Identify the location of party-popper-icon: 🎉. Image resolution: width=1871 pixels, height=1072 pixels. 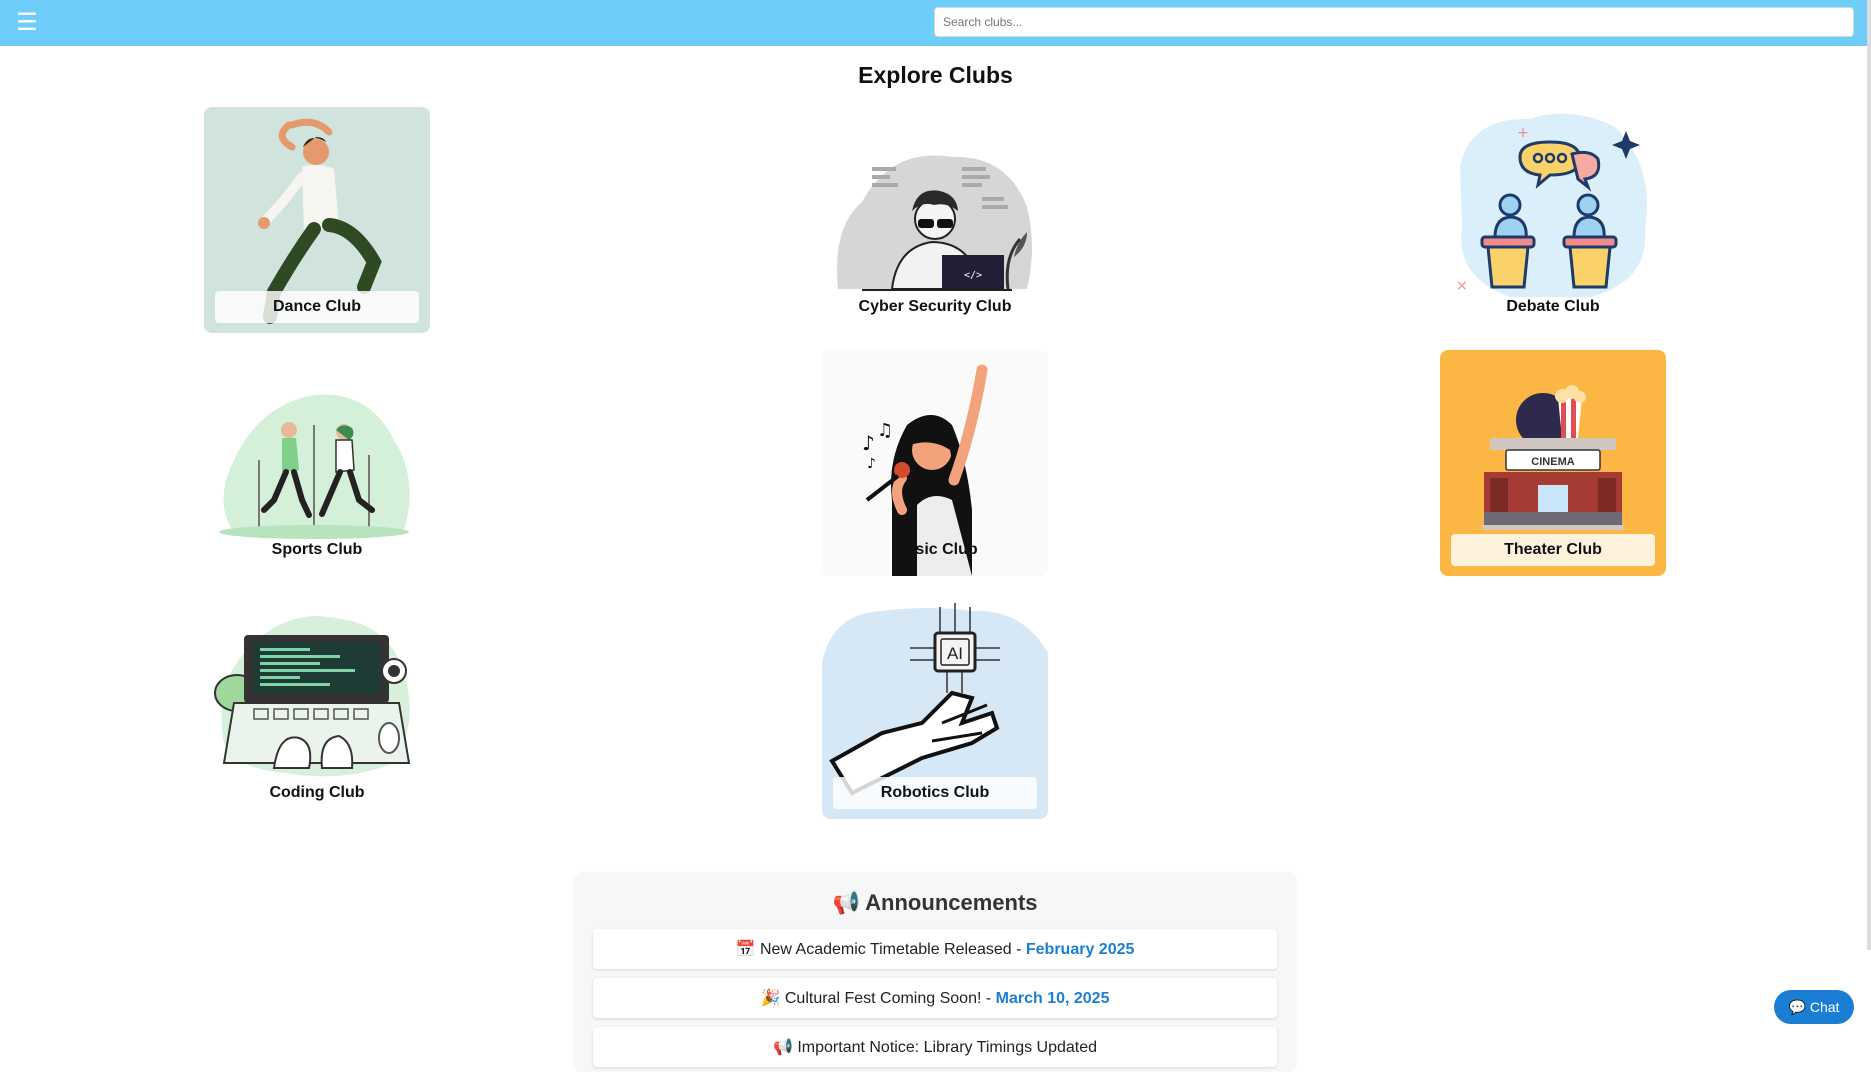
(770, 997).